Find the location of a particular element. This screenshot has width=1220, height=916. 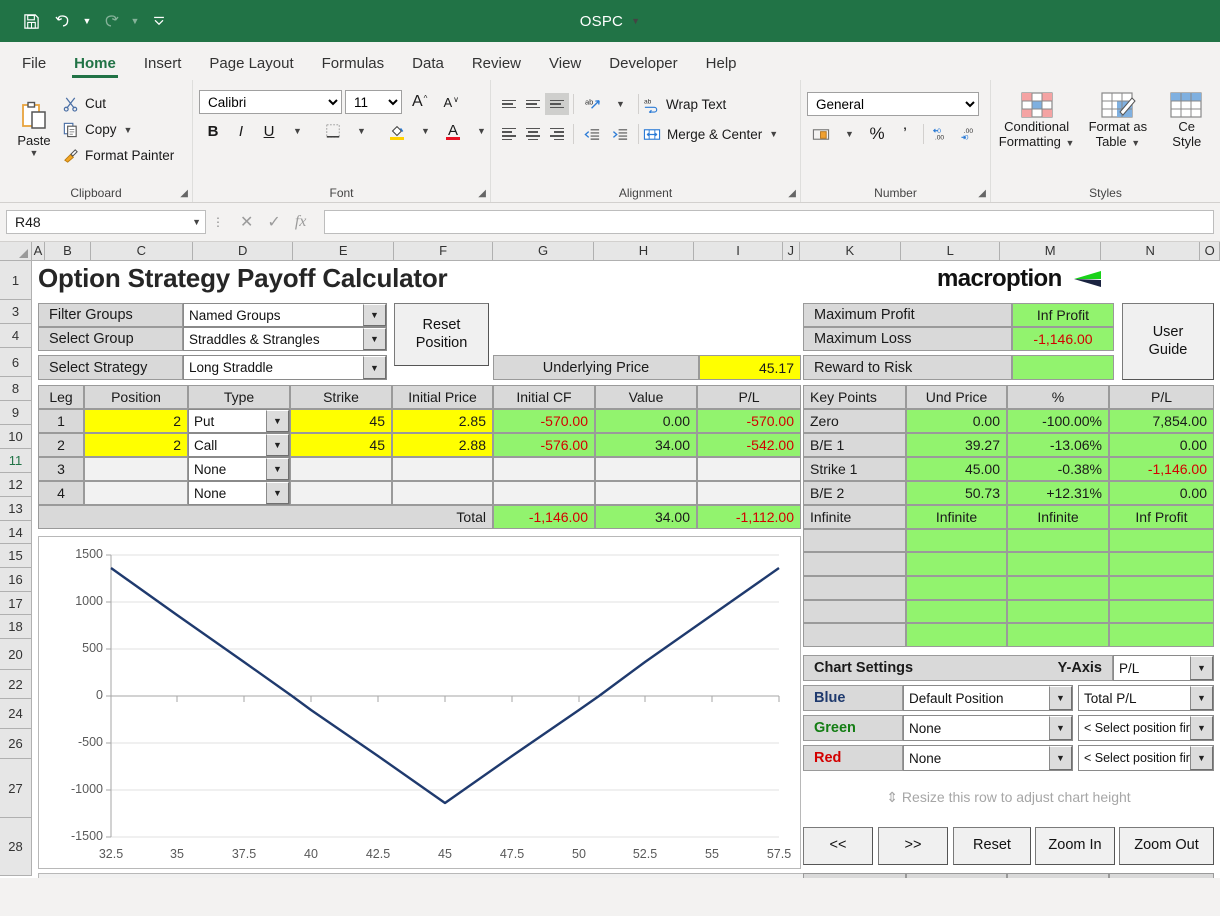

customize-quick-access-toolbar-icon is located at coordinates (159, 21).